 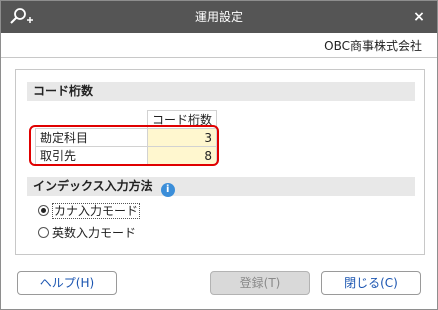 What do you see at coordinates (43, 210) in the screenshot?
I see `radio-selected-icon` at bounding box center [43, 210].